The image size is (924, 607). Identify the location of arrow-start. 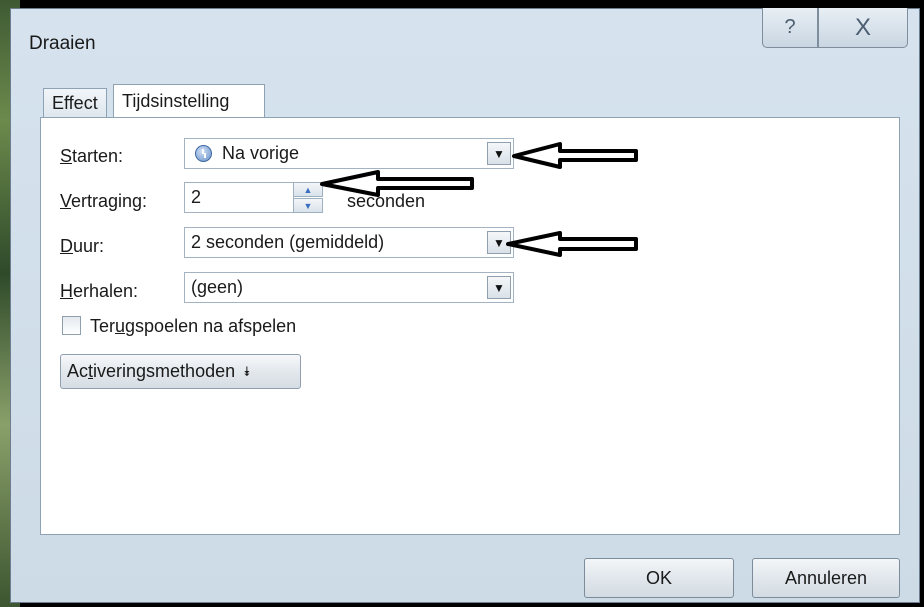
(575, 155).